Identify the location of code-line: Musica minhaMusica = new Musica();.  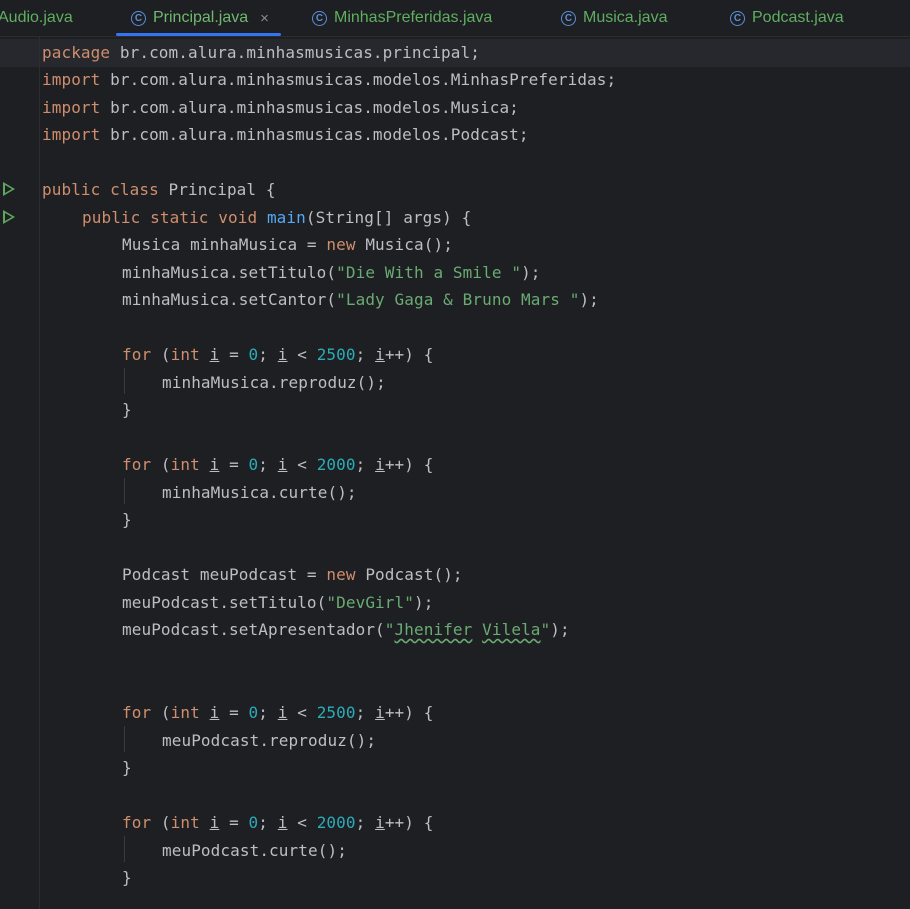
(287, 244).